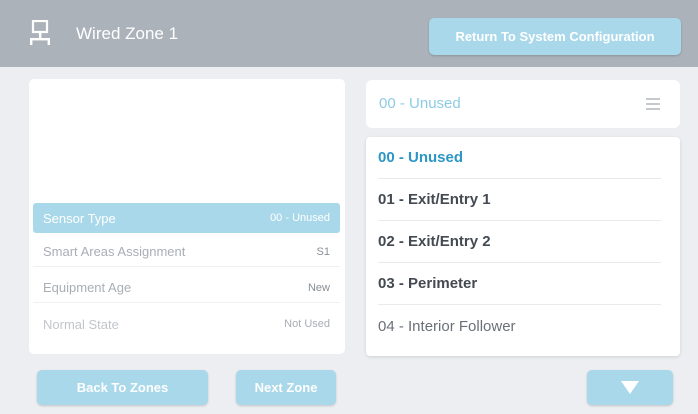 The height and width of the screenshot is (414, 698). What do you see at coordinates (122, 387) in the screenshot?
I see `back-to-zones-button: Back To Zones` at bounding box center [122, 387].